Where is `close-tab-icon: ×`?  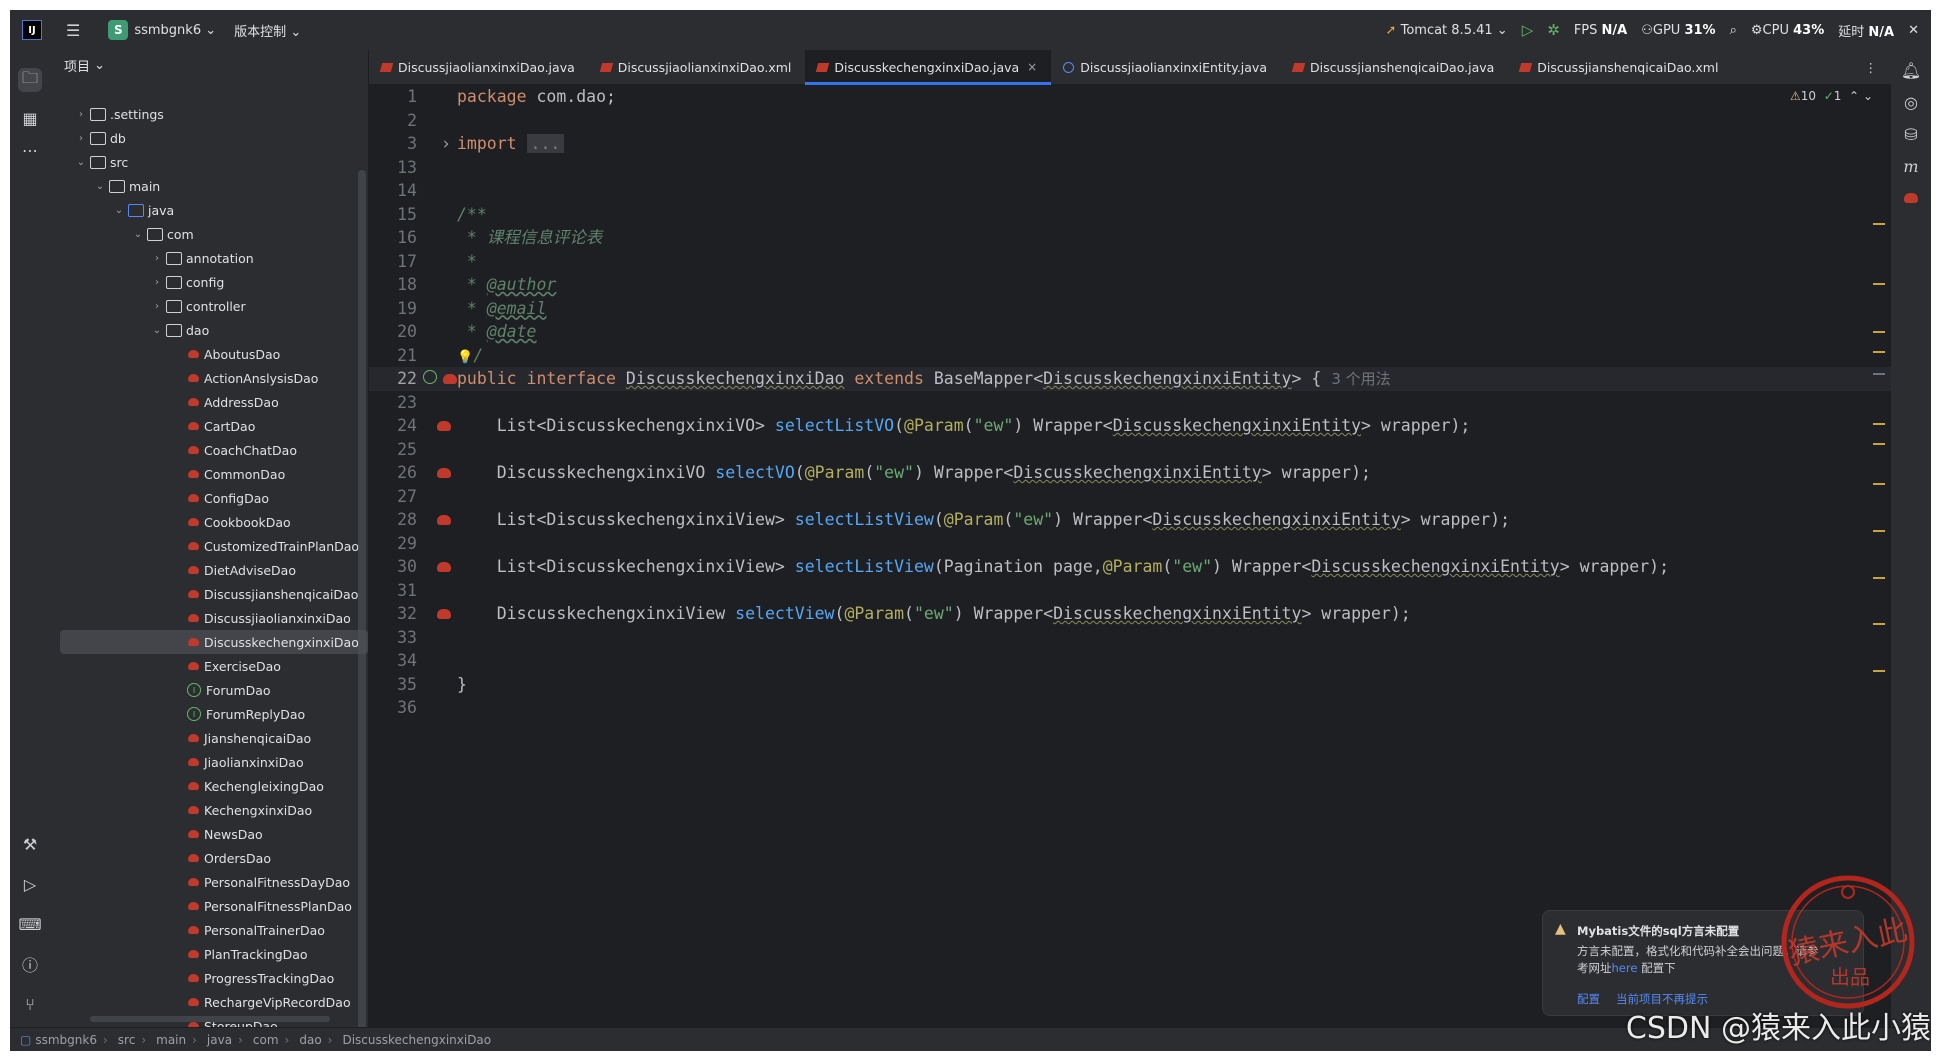
close-tab-icon: × is located at coordinates (1032, 67).